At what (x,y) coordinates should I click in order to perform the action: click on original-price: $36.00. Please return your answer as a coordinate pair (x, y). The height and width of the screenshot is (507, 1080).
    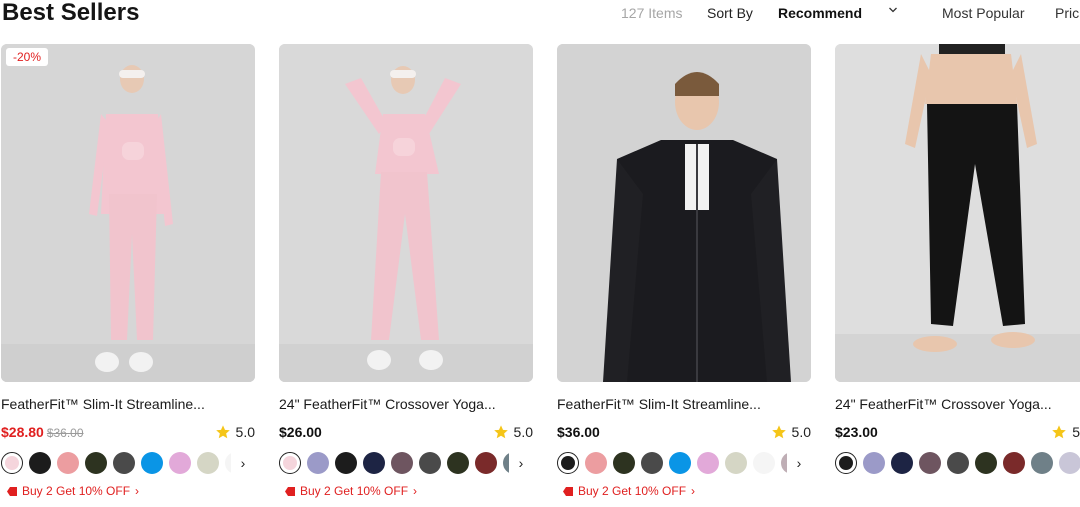
    Looking at the image, I should click on (65, 433).